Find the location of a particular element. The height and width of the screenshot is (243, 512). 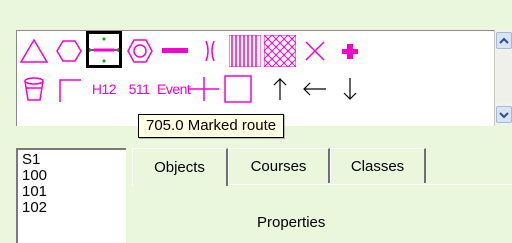

vertical-hatch-area-icon is located at coordinates (245, 50).